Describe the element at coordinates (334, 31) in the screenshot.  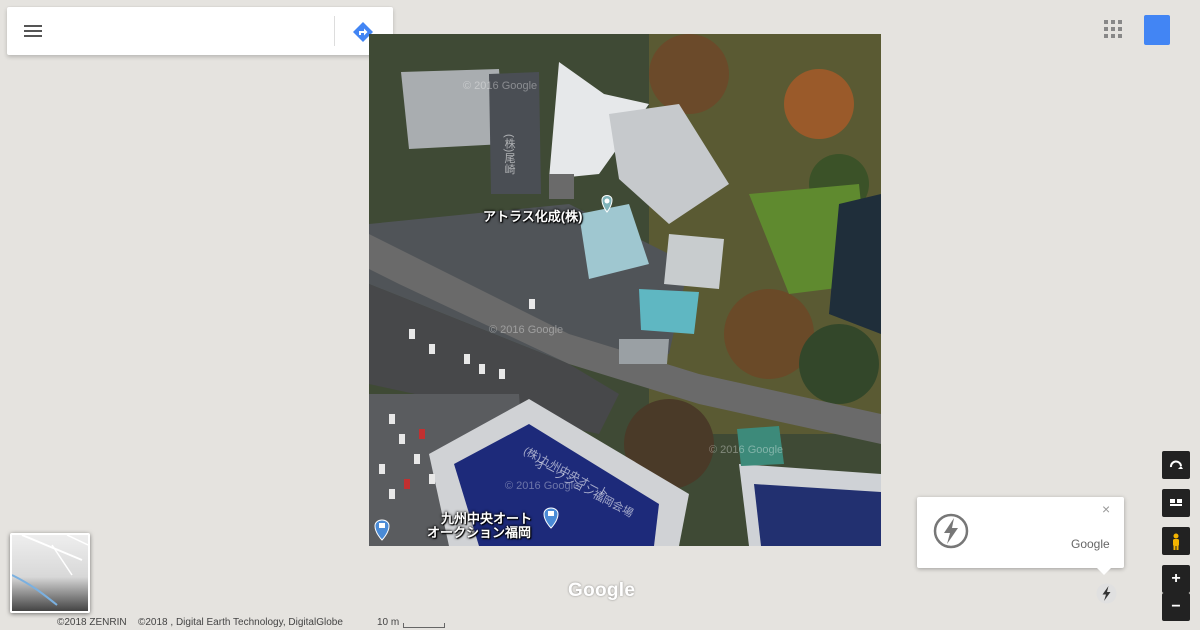
I see `search-divider` at that location.